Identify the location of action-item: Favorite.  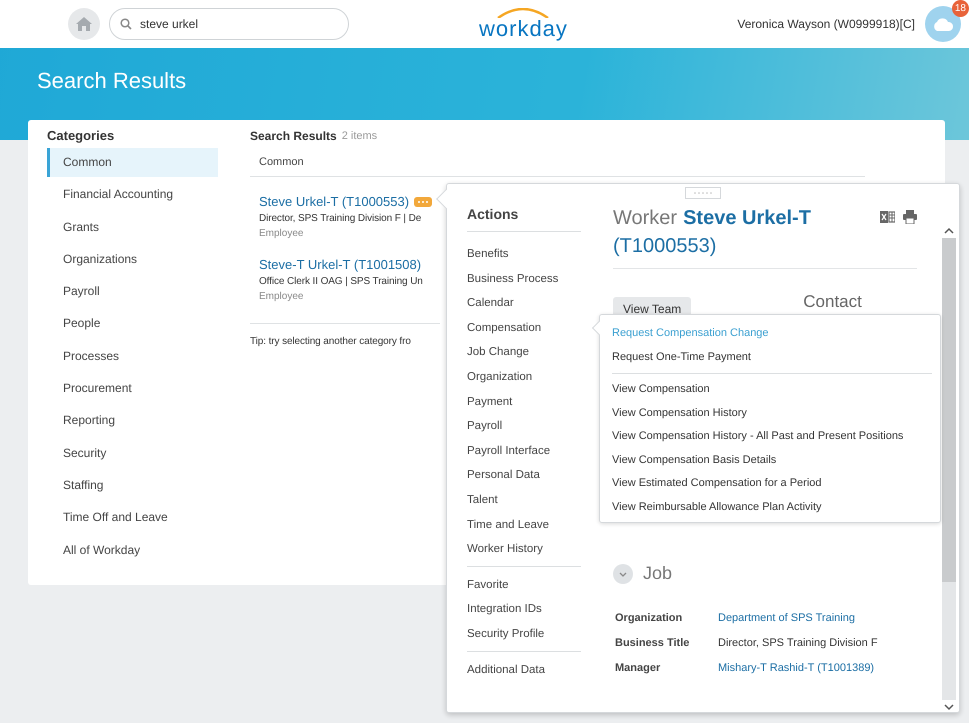
(524, 585).